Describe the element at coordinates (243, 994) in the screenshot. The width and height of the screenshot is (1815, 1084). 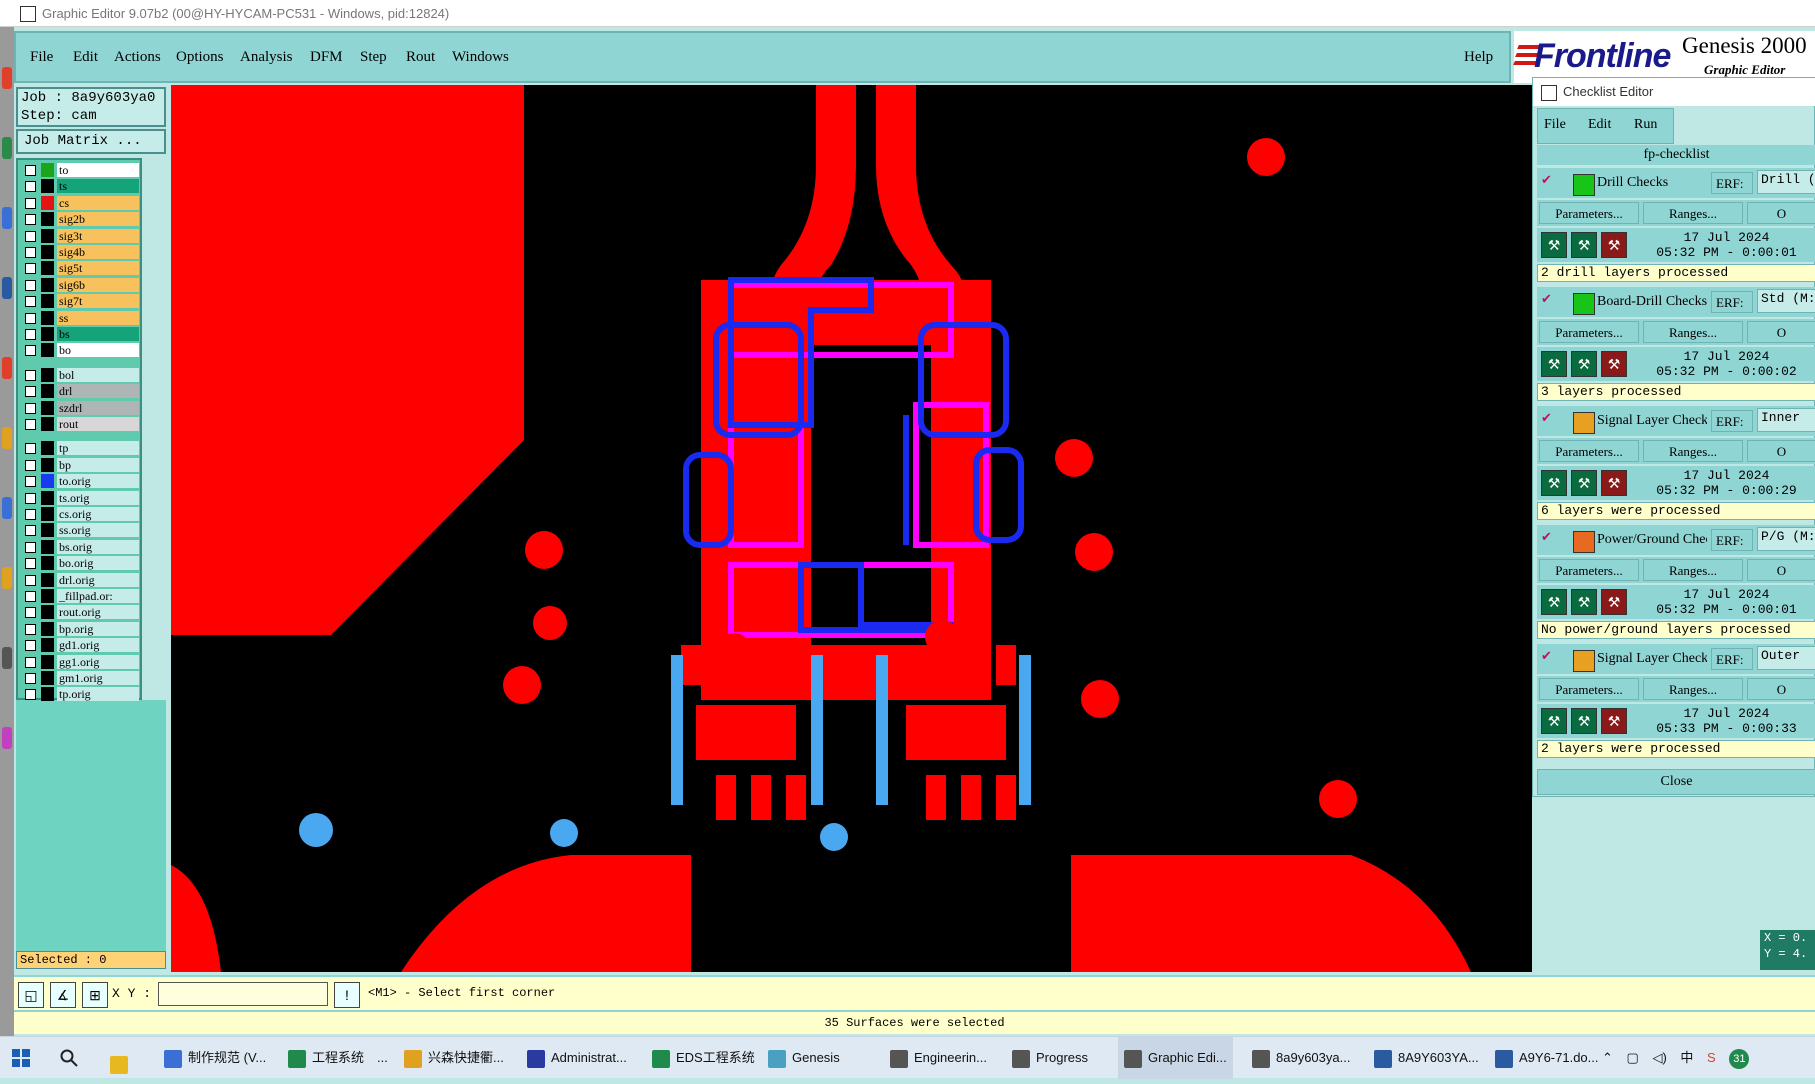
I see `xy-input` at that location.